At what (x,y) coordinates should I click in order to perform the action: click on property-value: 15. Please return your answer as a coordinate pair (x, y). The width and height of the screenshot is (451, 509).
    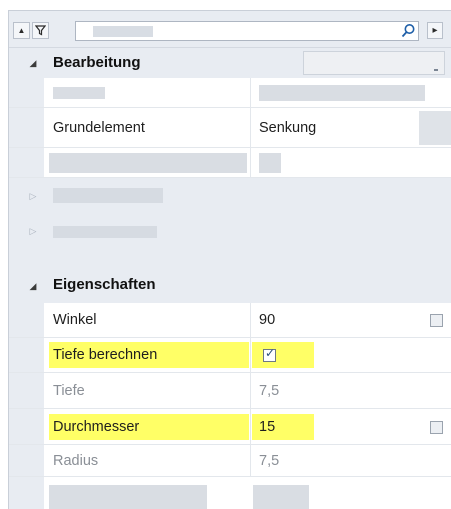
    Looking at the image, I should click on (267, 427).